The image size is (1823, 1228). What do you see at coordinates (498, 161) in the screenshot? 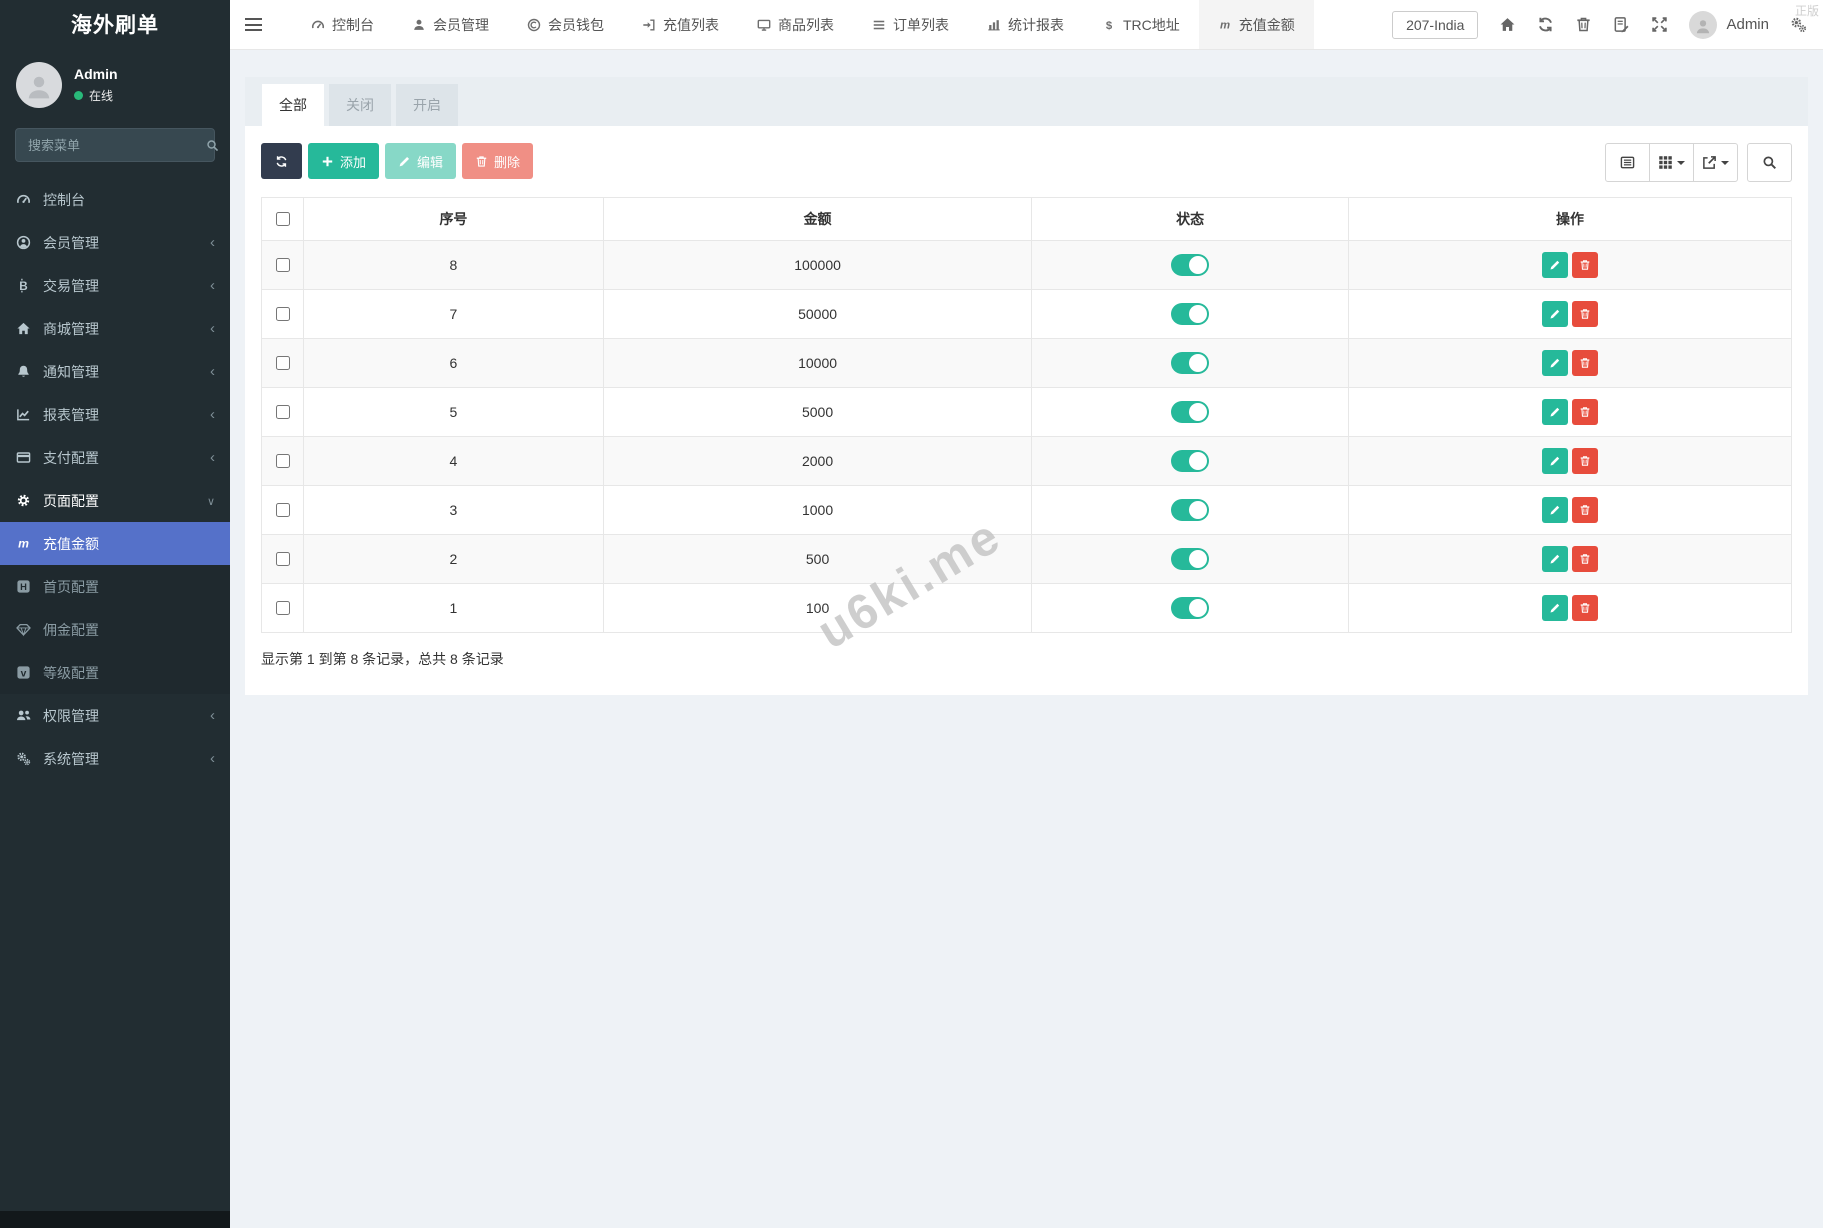
I see `delete-button: 删除` at bounding box center [498, 161].